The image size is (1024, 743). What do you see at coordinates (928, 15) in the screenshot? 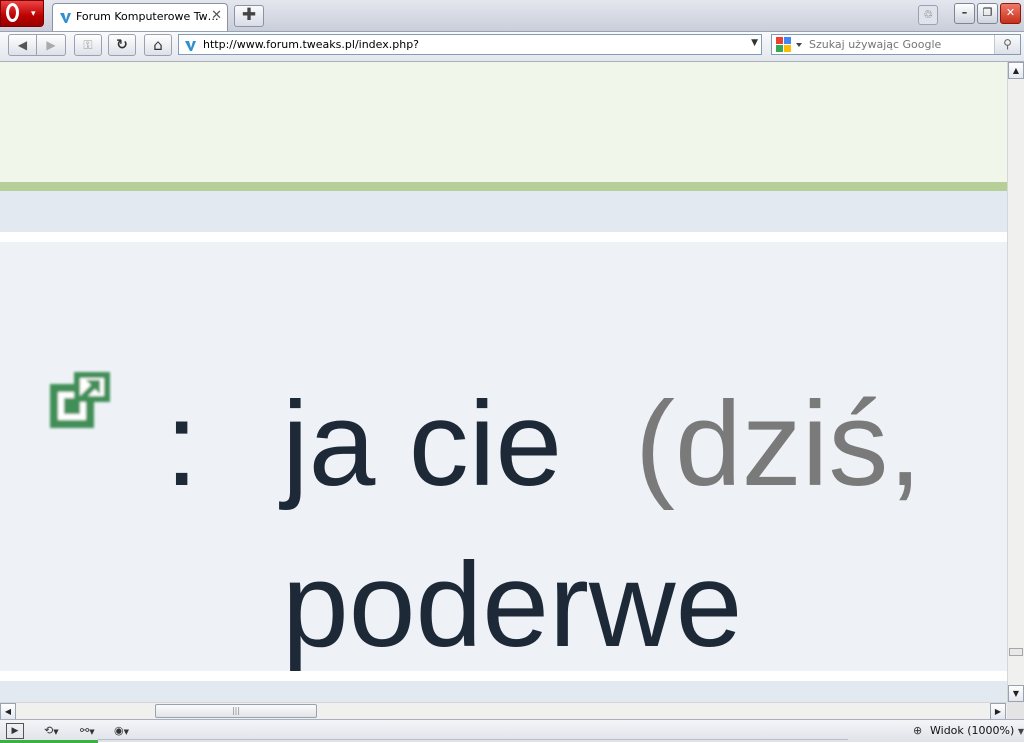
I see `trash-icon: ♲` at bounding box center [928, 15].